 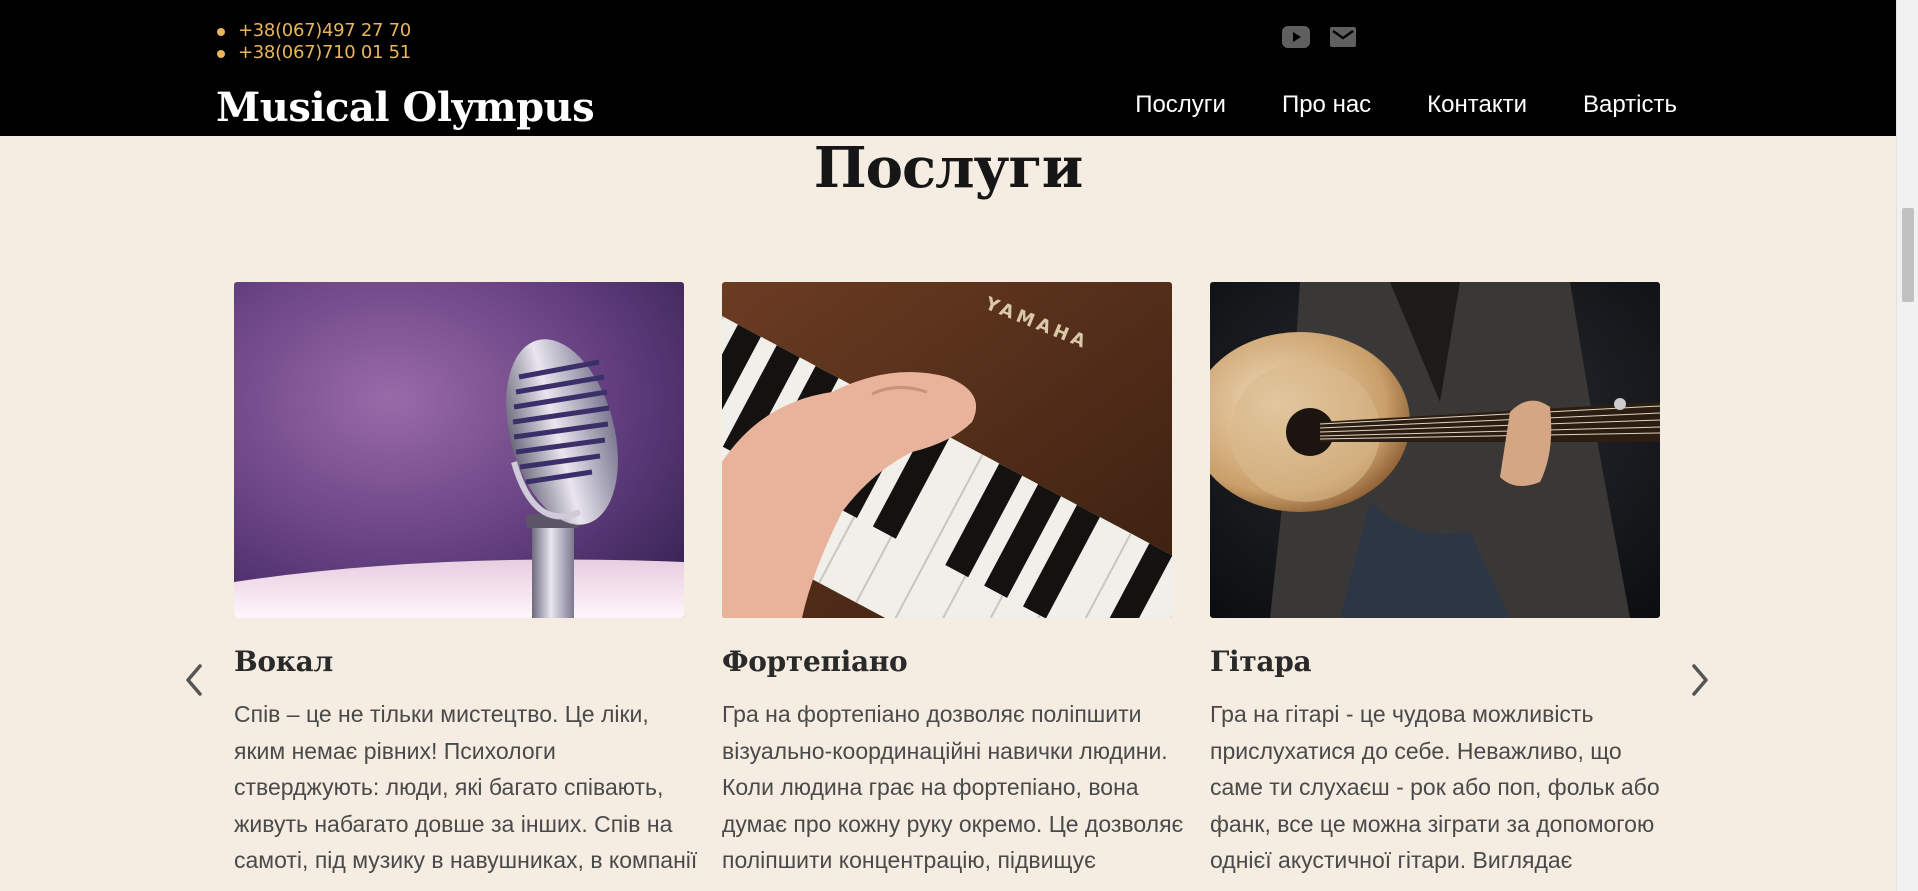 I want to click on social-links, so click(x=1319, y=39).